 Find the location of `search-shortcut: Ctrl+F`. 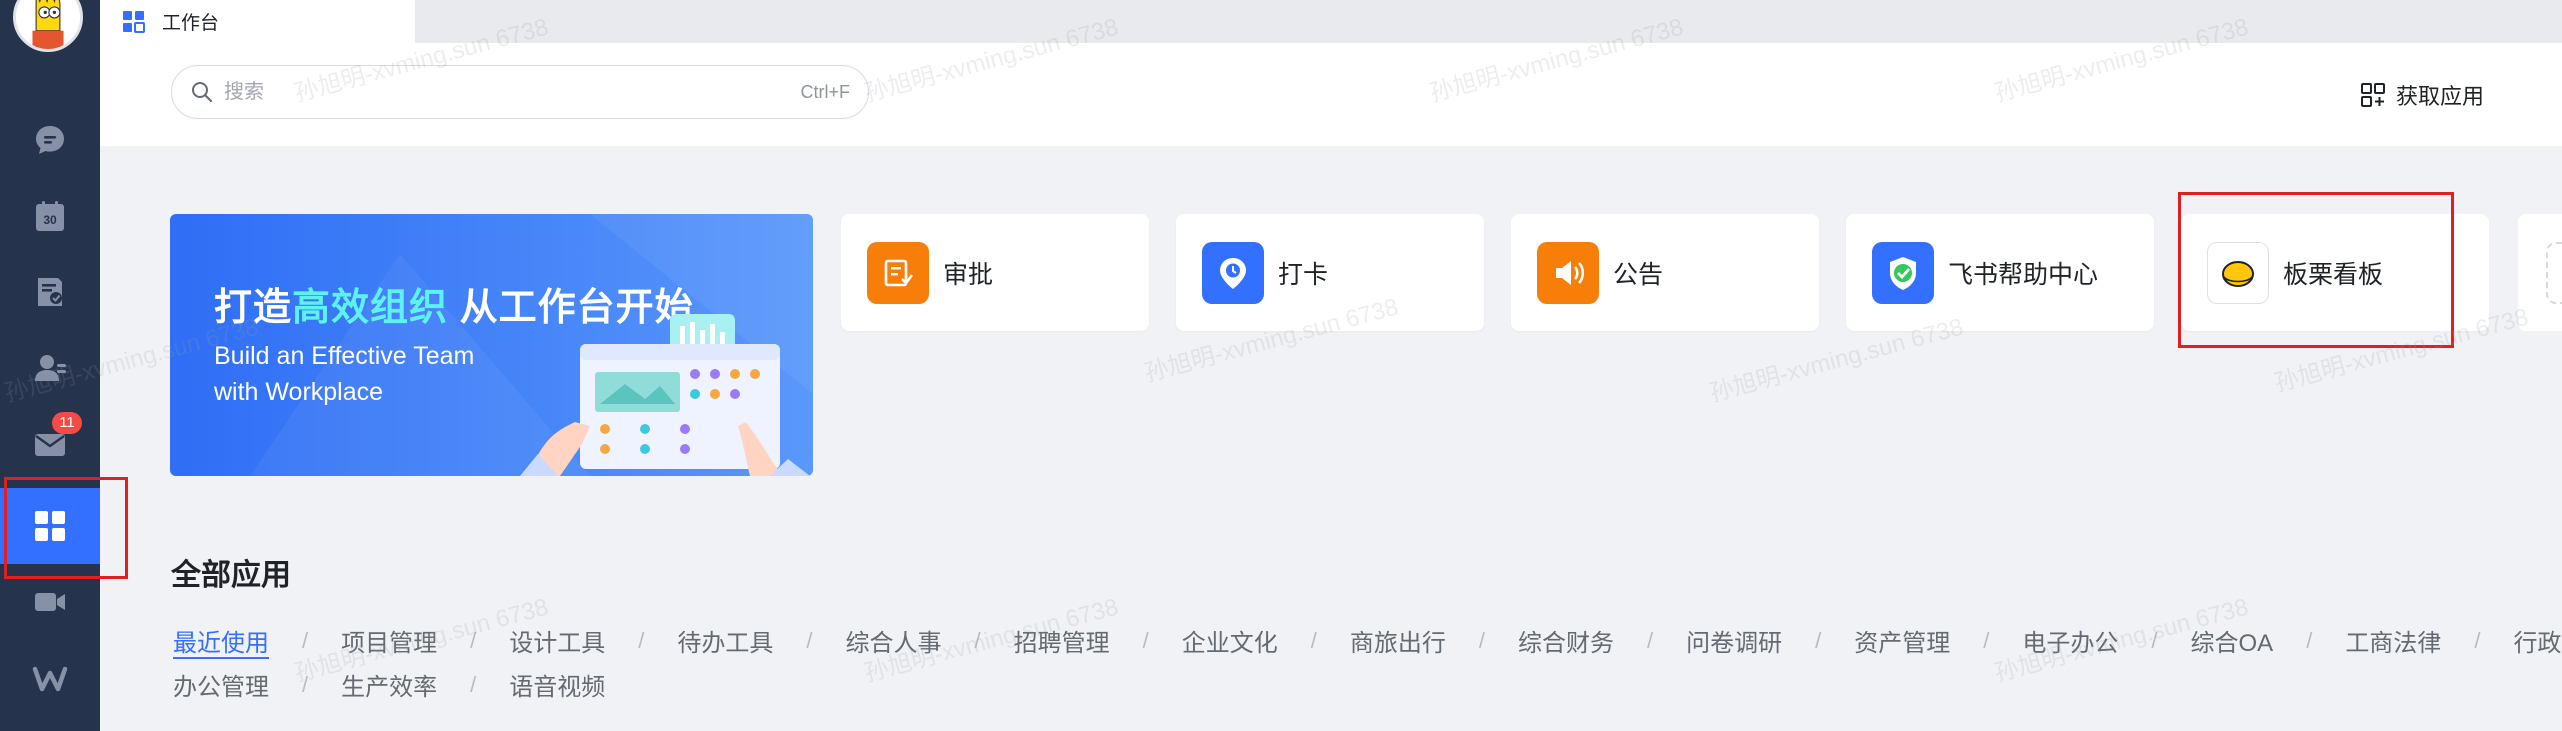

search-shortcut: Ctrl+F is located at coordinates (825, 91).